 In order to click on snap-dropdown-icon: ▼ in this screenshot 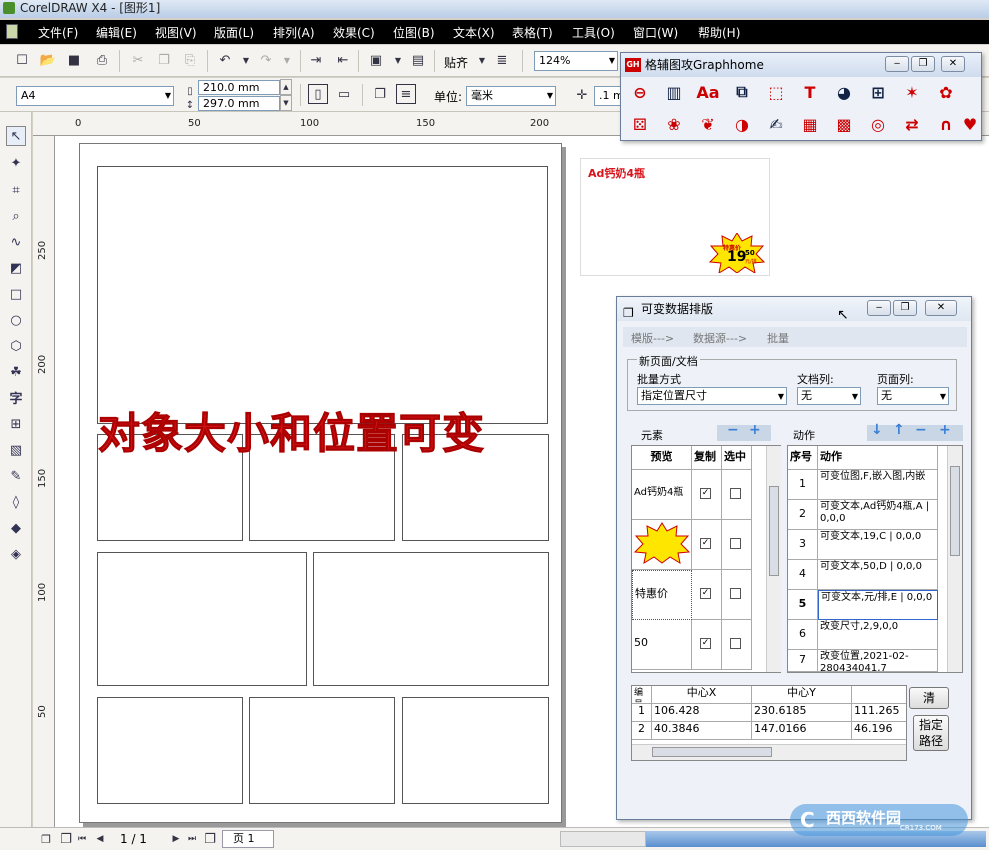, I will do `click(482, 60)`.